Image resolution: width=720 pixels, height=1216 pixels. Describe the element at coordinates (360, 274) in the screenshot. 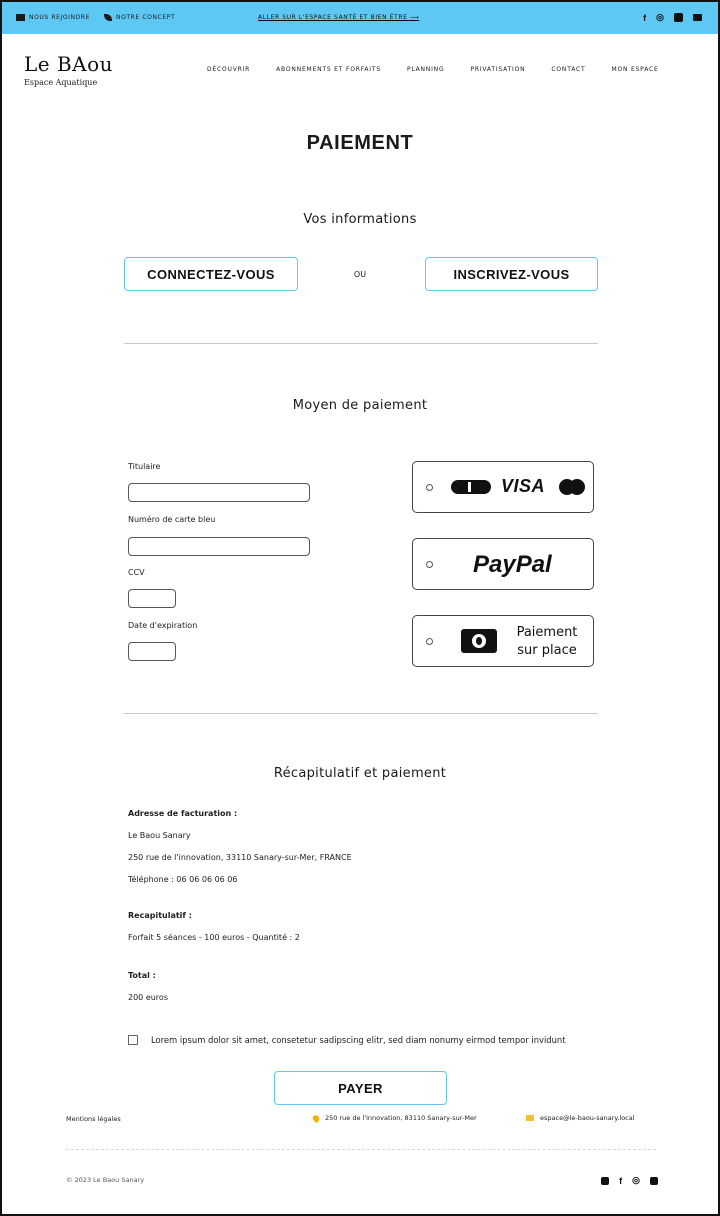

I see `or-separator: OU` at that location.